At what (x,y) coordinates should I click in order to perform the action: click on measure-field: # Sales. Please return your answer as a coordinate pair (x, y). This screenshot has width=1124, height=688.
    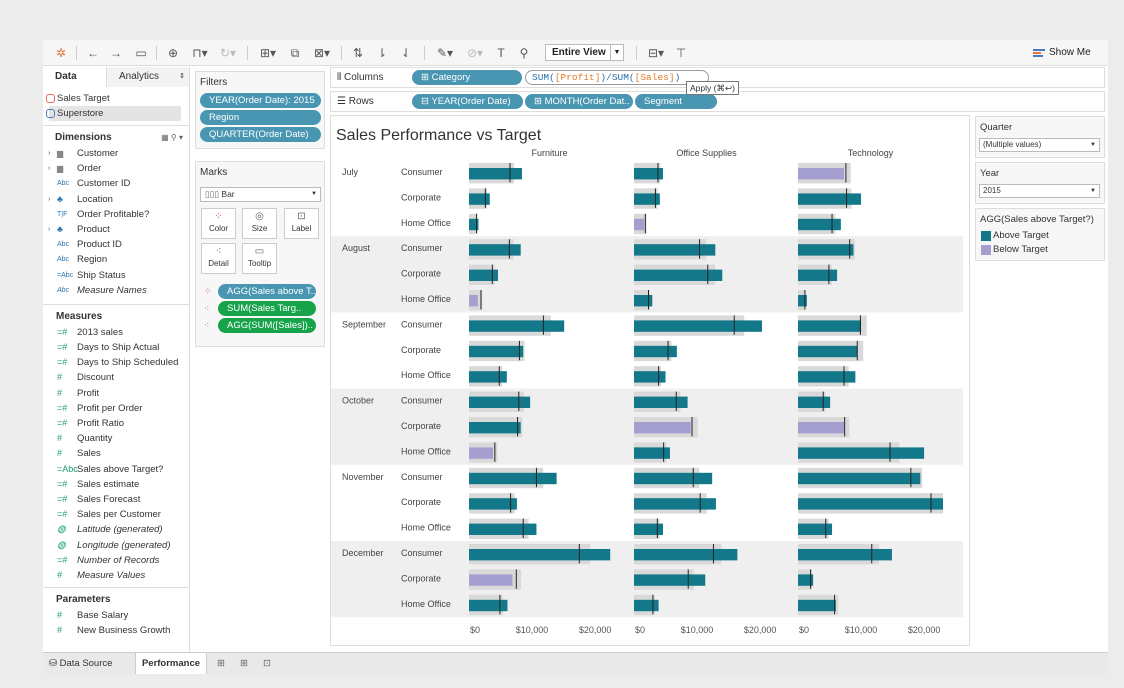
    Looking at the image, I should click on (116, 453).